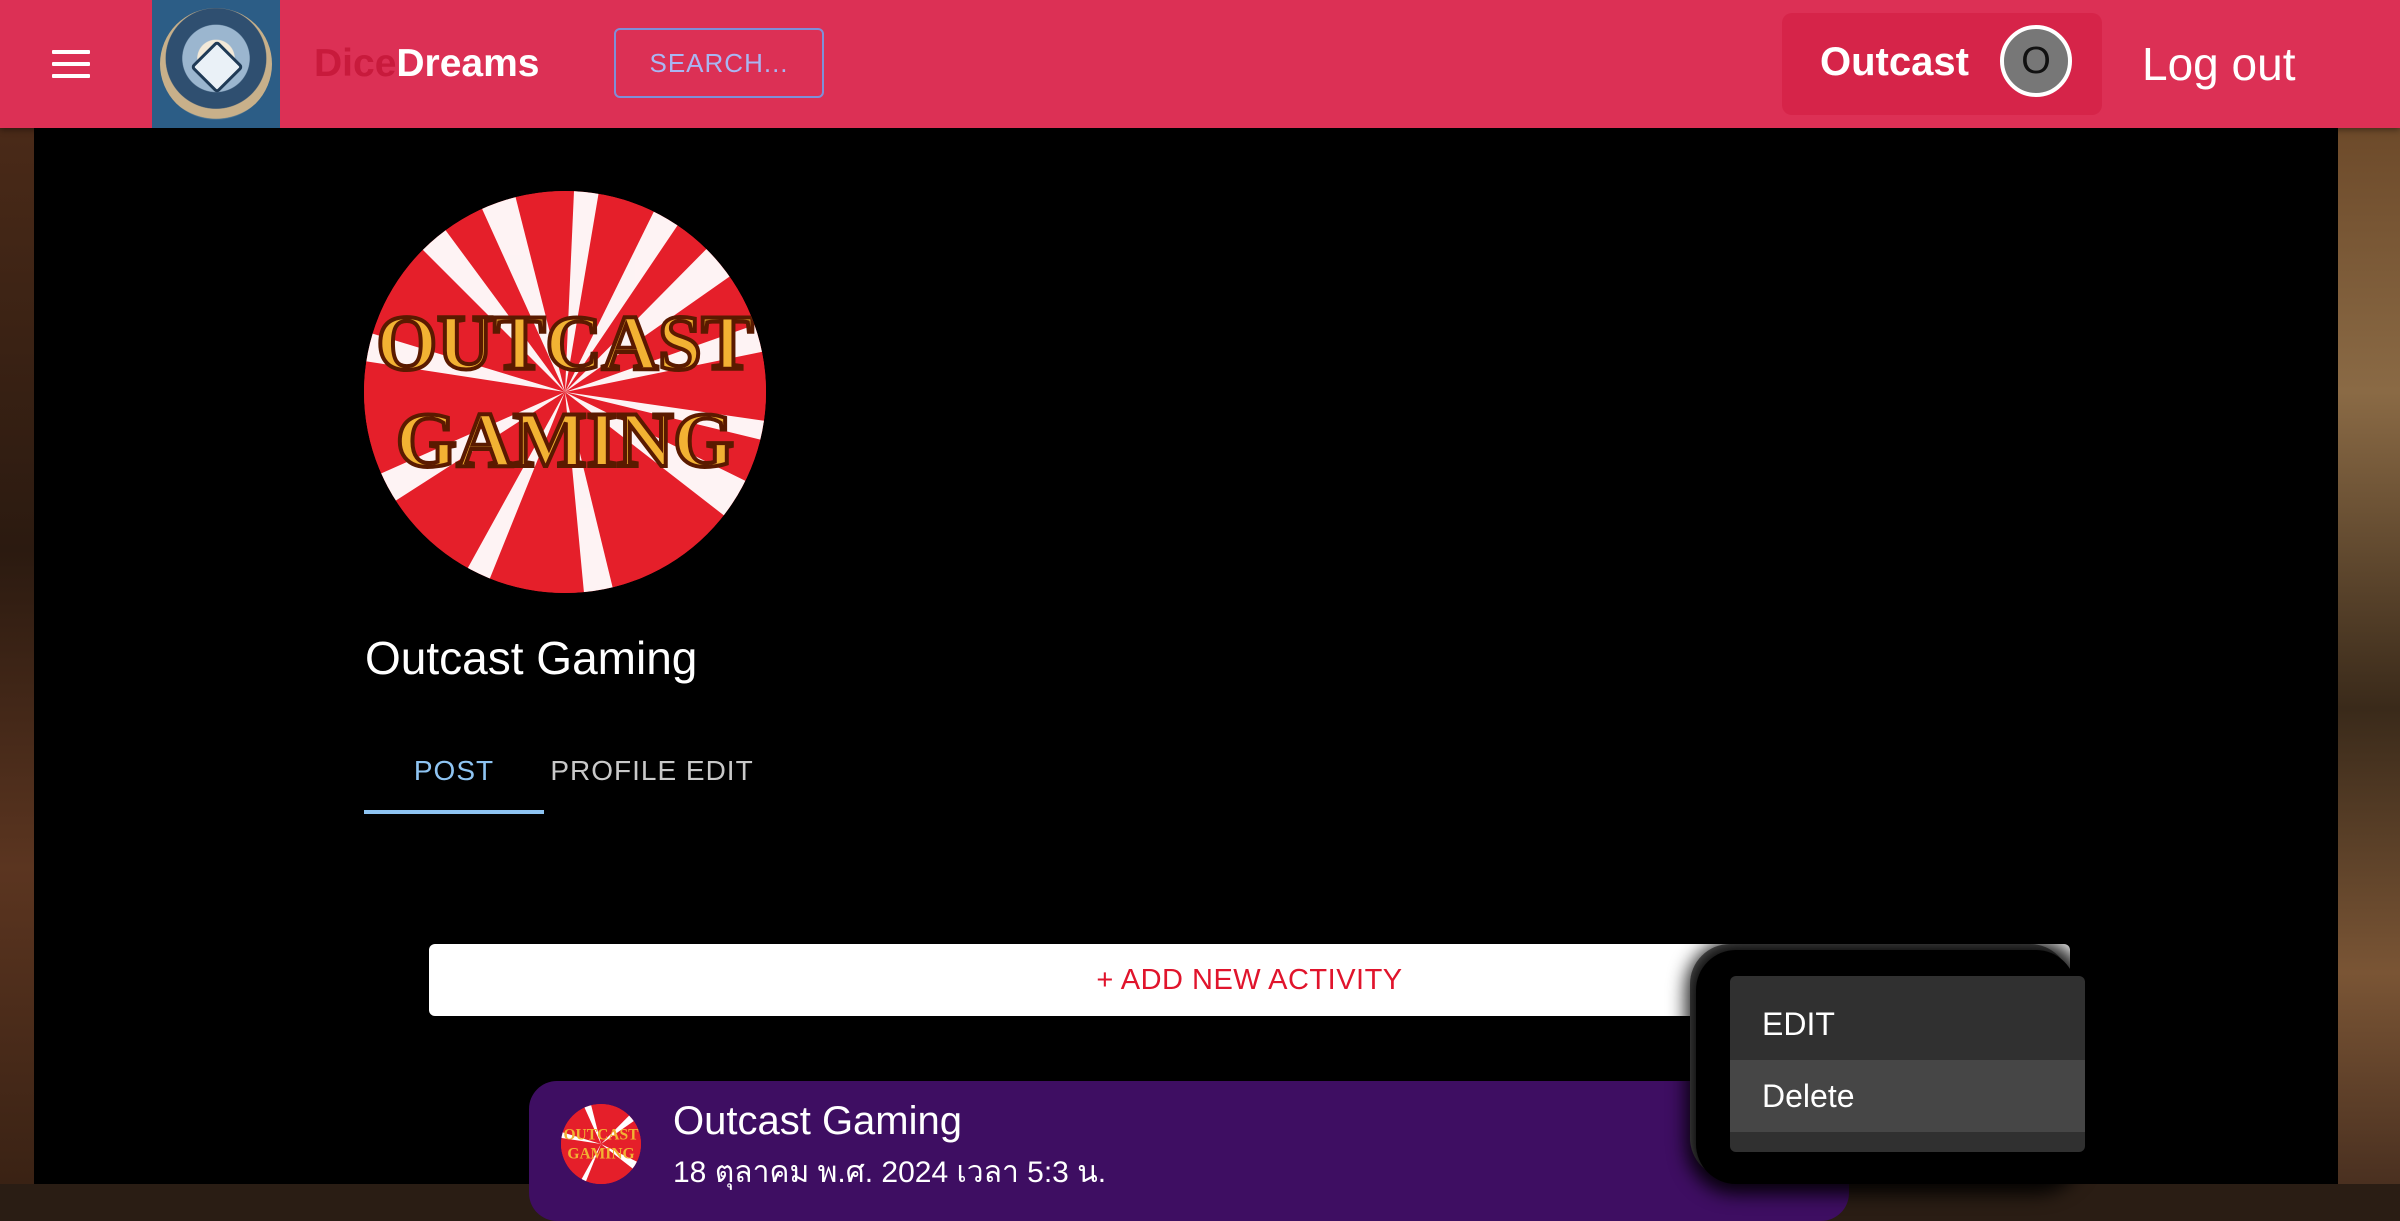 This screenshot has height=1221, width=2400. I want to click on post-context-menu: EDIT Delete, so click(1907, 1064).